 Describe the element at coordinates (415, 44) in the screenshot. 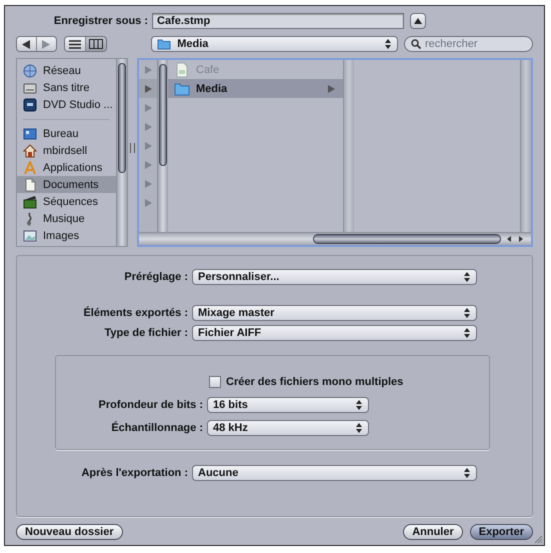

I see `search-icon` at that location.